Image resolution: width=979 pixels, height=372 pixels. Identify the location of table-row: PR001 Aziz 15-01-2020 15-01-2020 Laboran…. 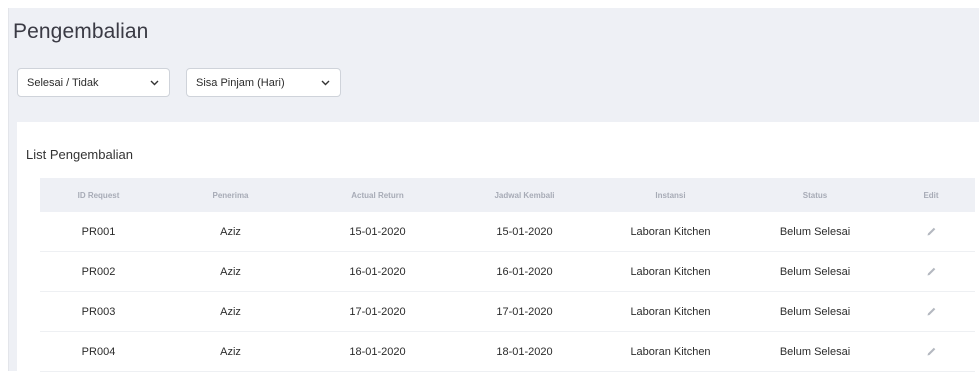
(507, 232).